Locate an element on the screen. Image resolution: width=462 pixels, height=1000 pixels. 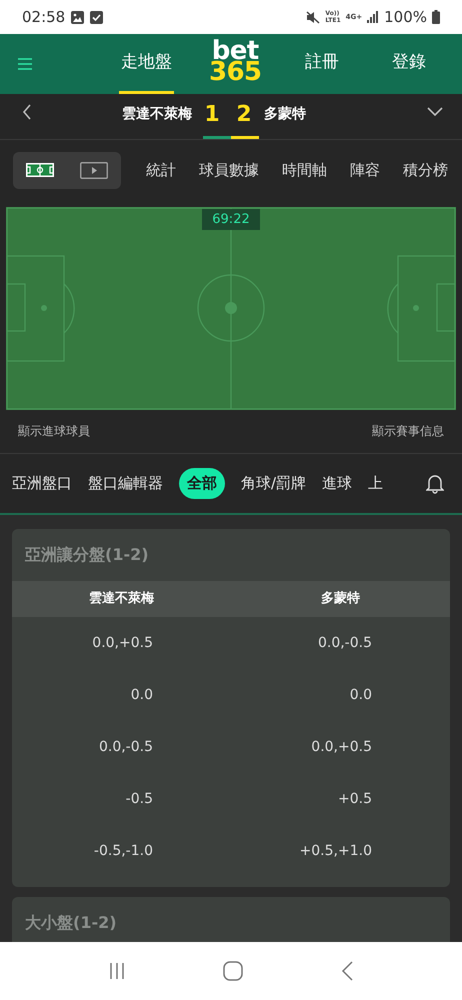
column-header: 多蒙特 is located at coordinates (340, 599).